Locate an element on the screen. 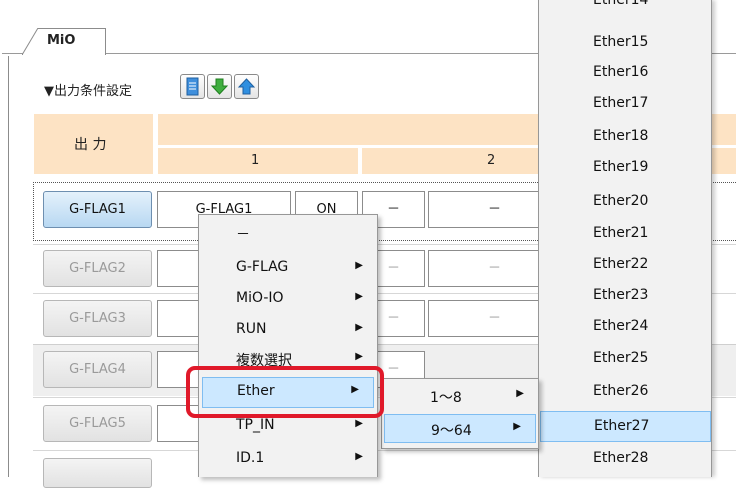  document-button is located at coordinates (192, 86).